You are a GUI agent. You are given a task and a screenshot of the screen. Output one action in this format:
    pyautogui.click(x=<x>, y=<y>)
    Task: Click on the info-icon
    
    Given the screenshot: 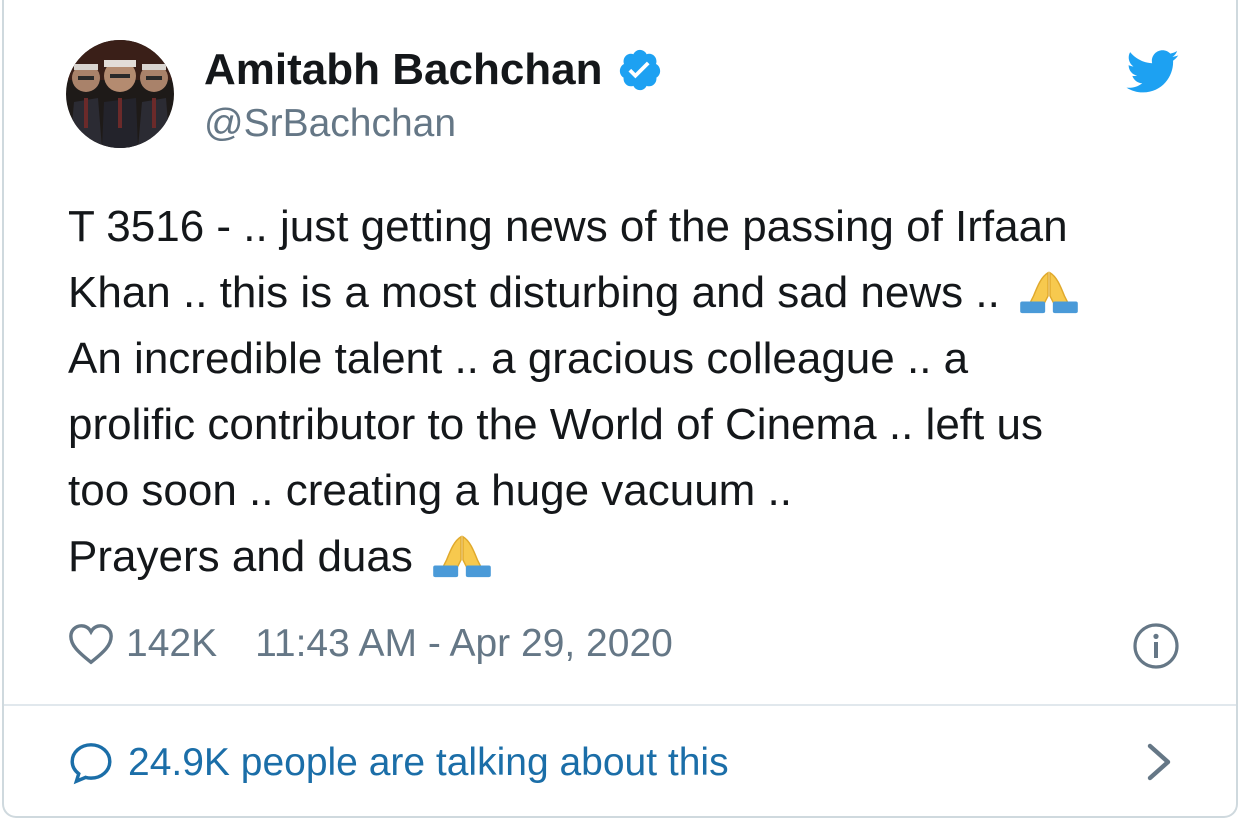 What is the action you would take?
    pyautogui.click(x=1156, y=646)
    